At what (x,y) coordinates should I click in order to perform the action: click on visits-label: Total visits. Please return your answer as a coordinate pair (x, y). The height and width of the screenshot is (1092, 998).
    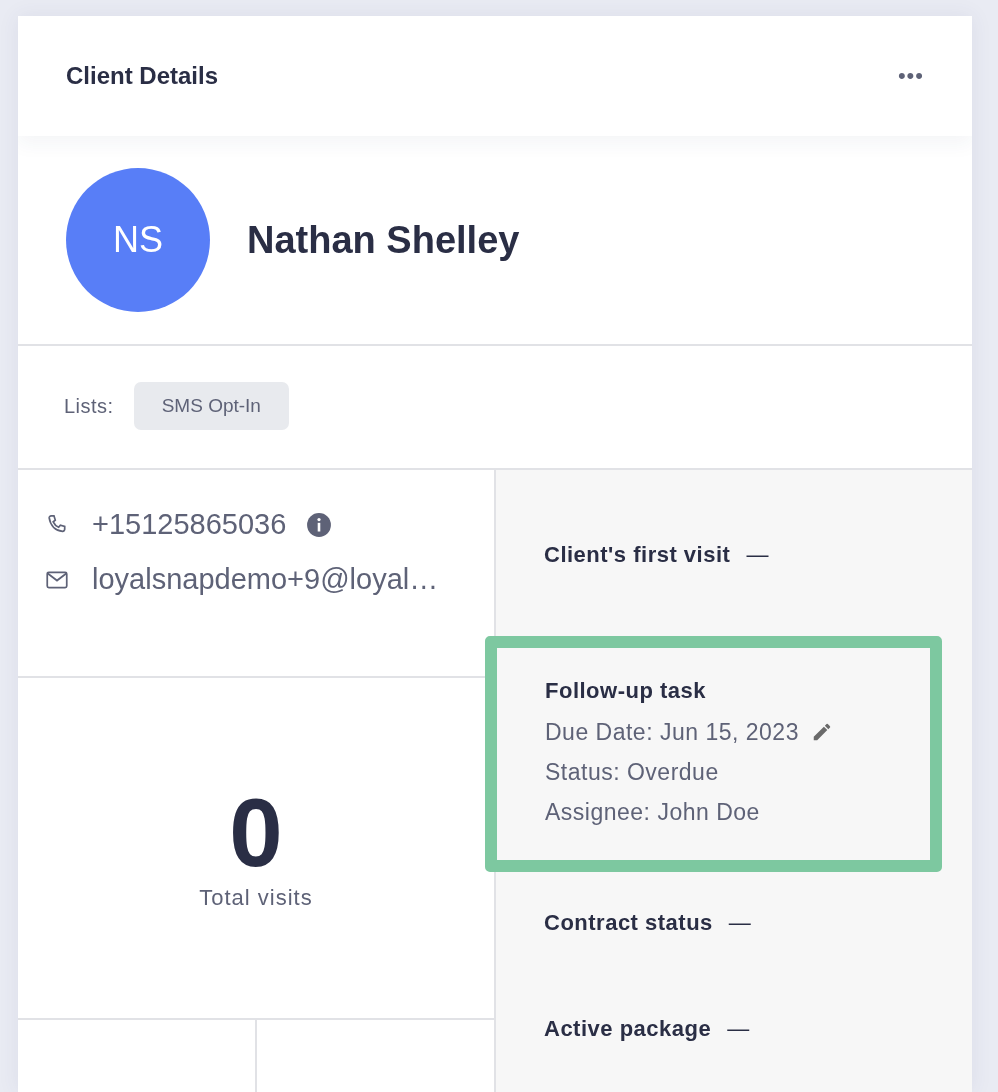
    Looking at the image, I should click on (256, 898).